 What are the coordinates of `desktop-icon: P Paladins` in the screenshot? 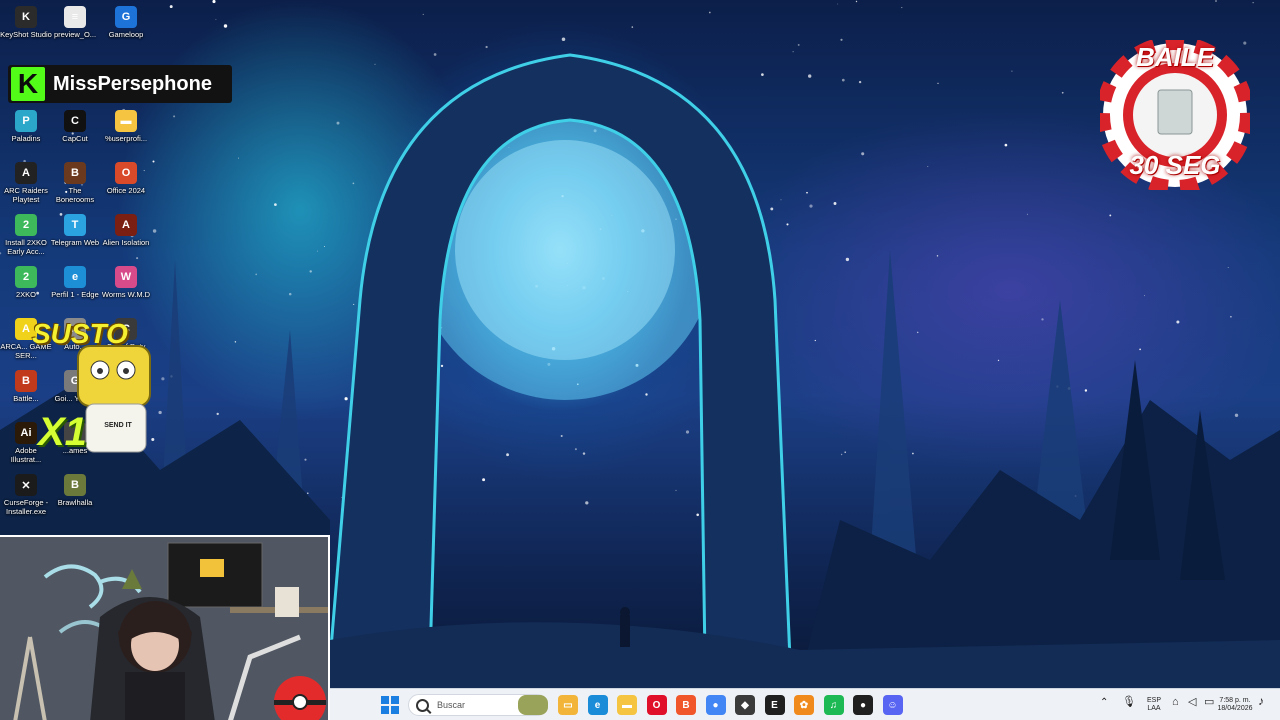 It's located at (26, 126).